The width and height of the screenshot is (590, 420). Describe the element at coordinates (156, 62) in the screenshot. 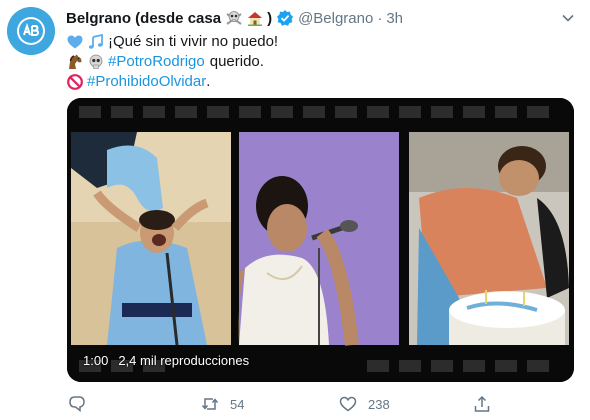

I see `hashtag-potrorodrigo: #PotroRodrigo` at that location.